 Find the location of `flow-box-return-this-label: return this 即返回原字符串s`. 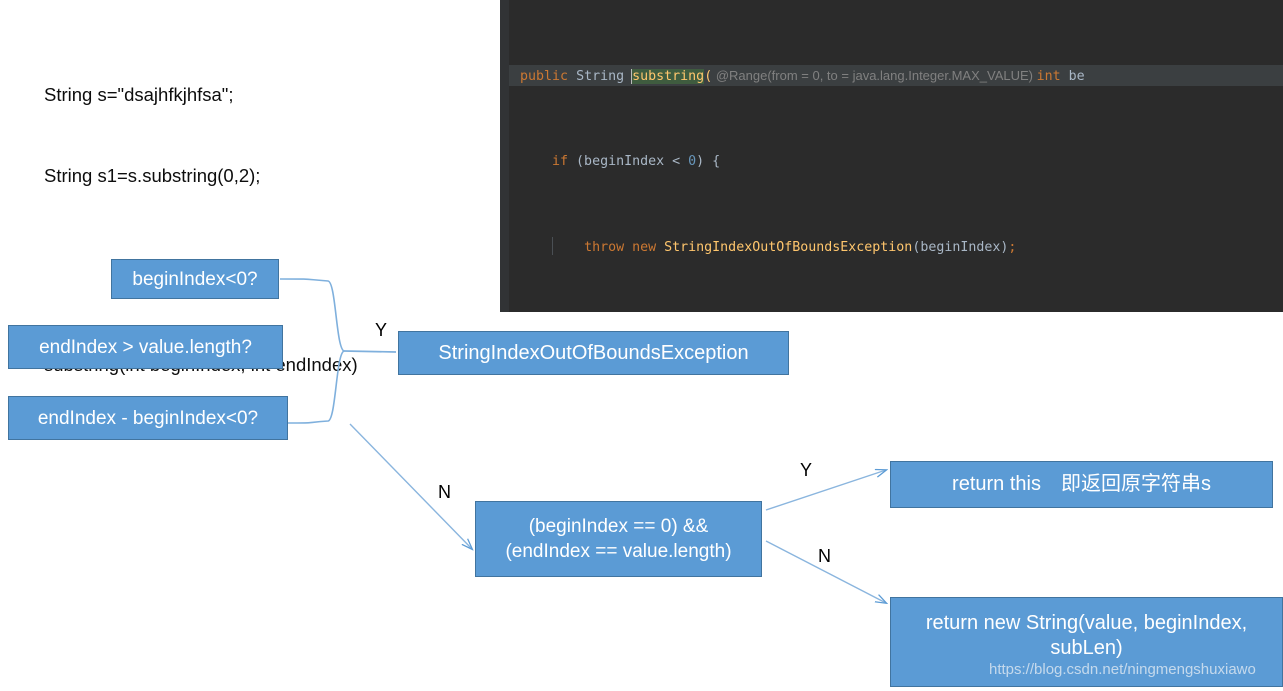

flow-box-return-this-label: return this 即返回原字符串s is located at coordinates (1081, 484).